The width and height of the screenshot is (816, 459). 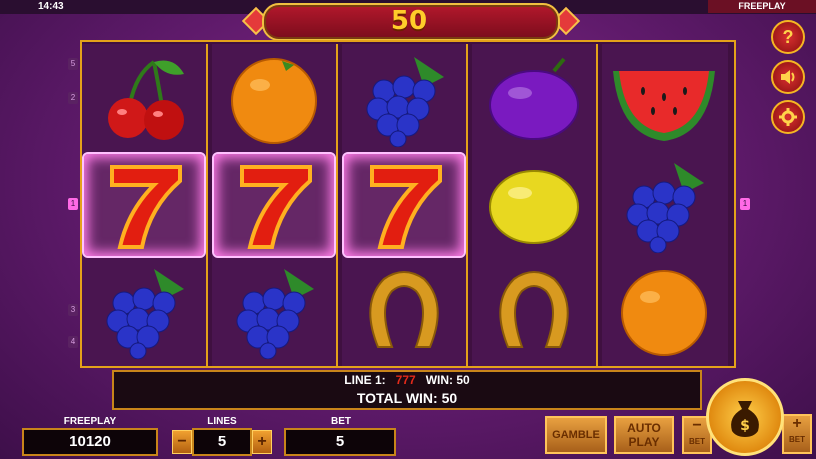 I want to click on help-icon: ?, so click(x=788, y=36).